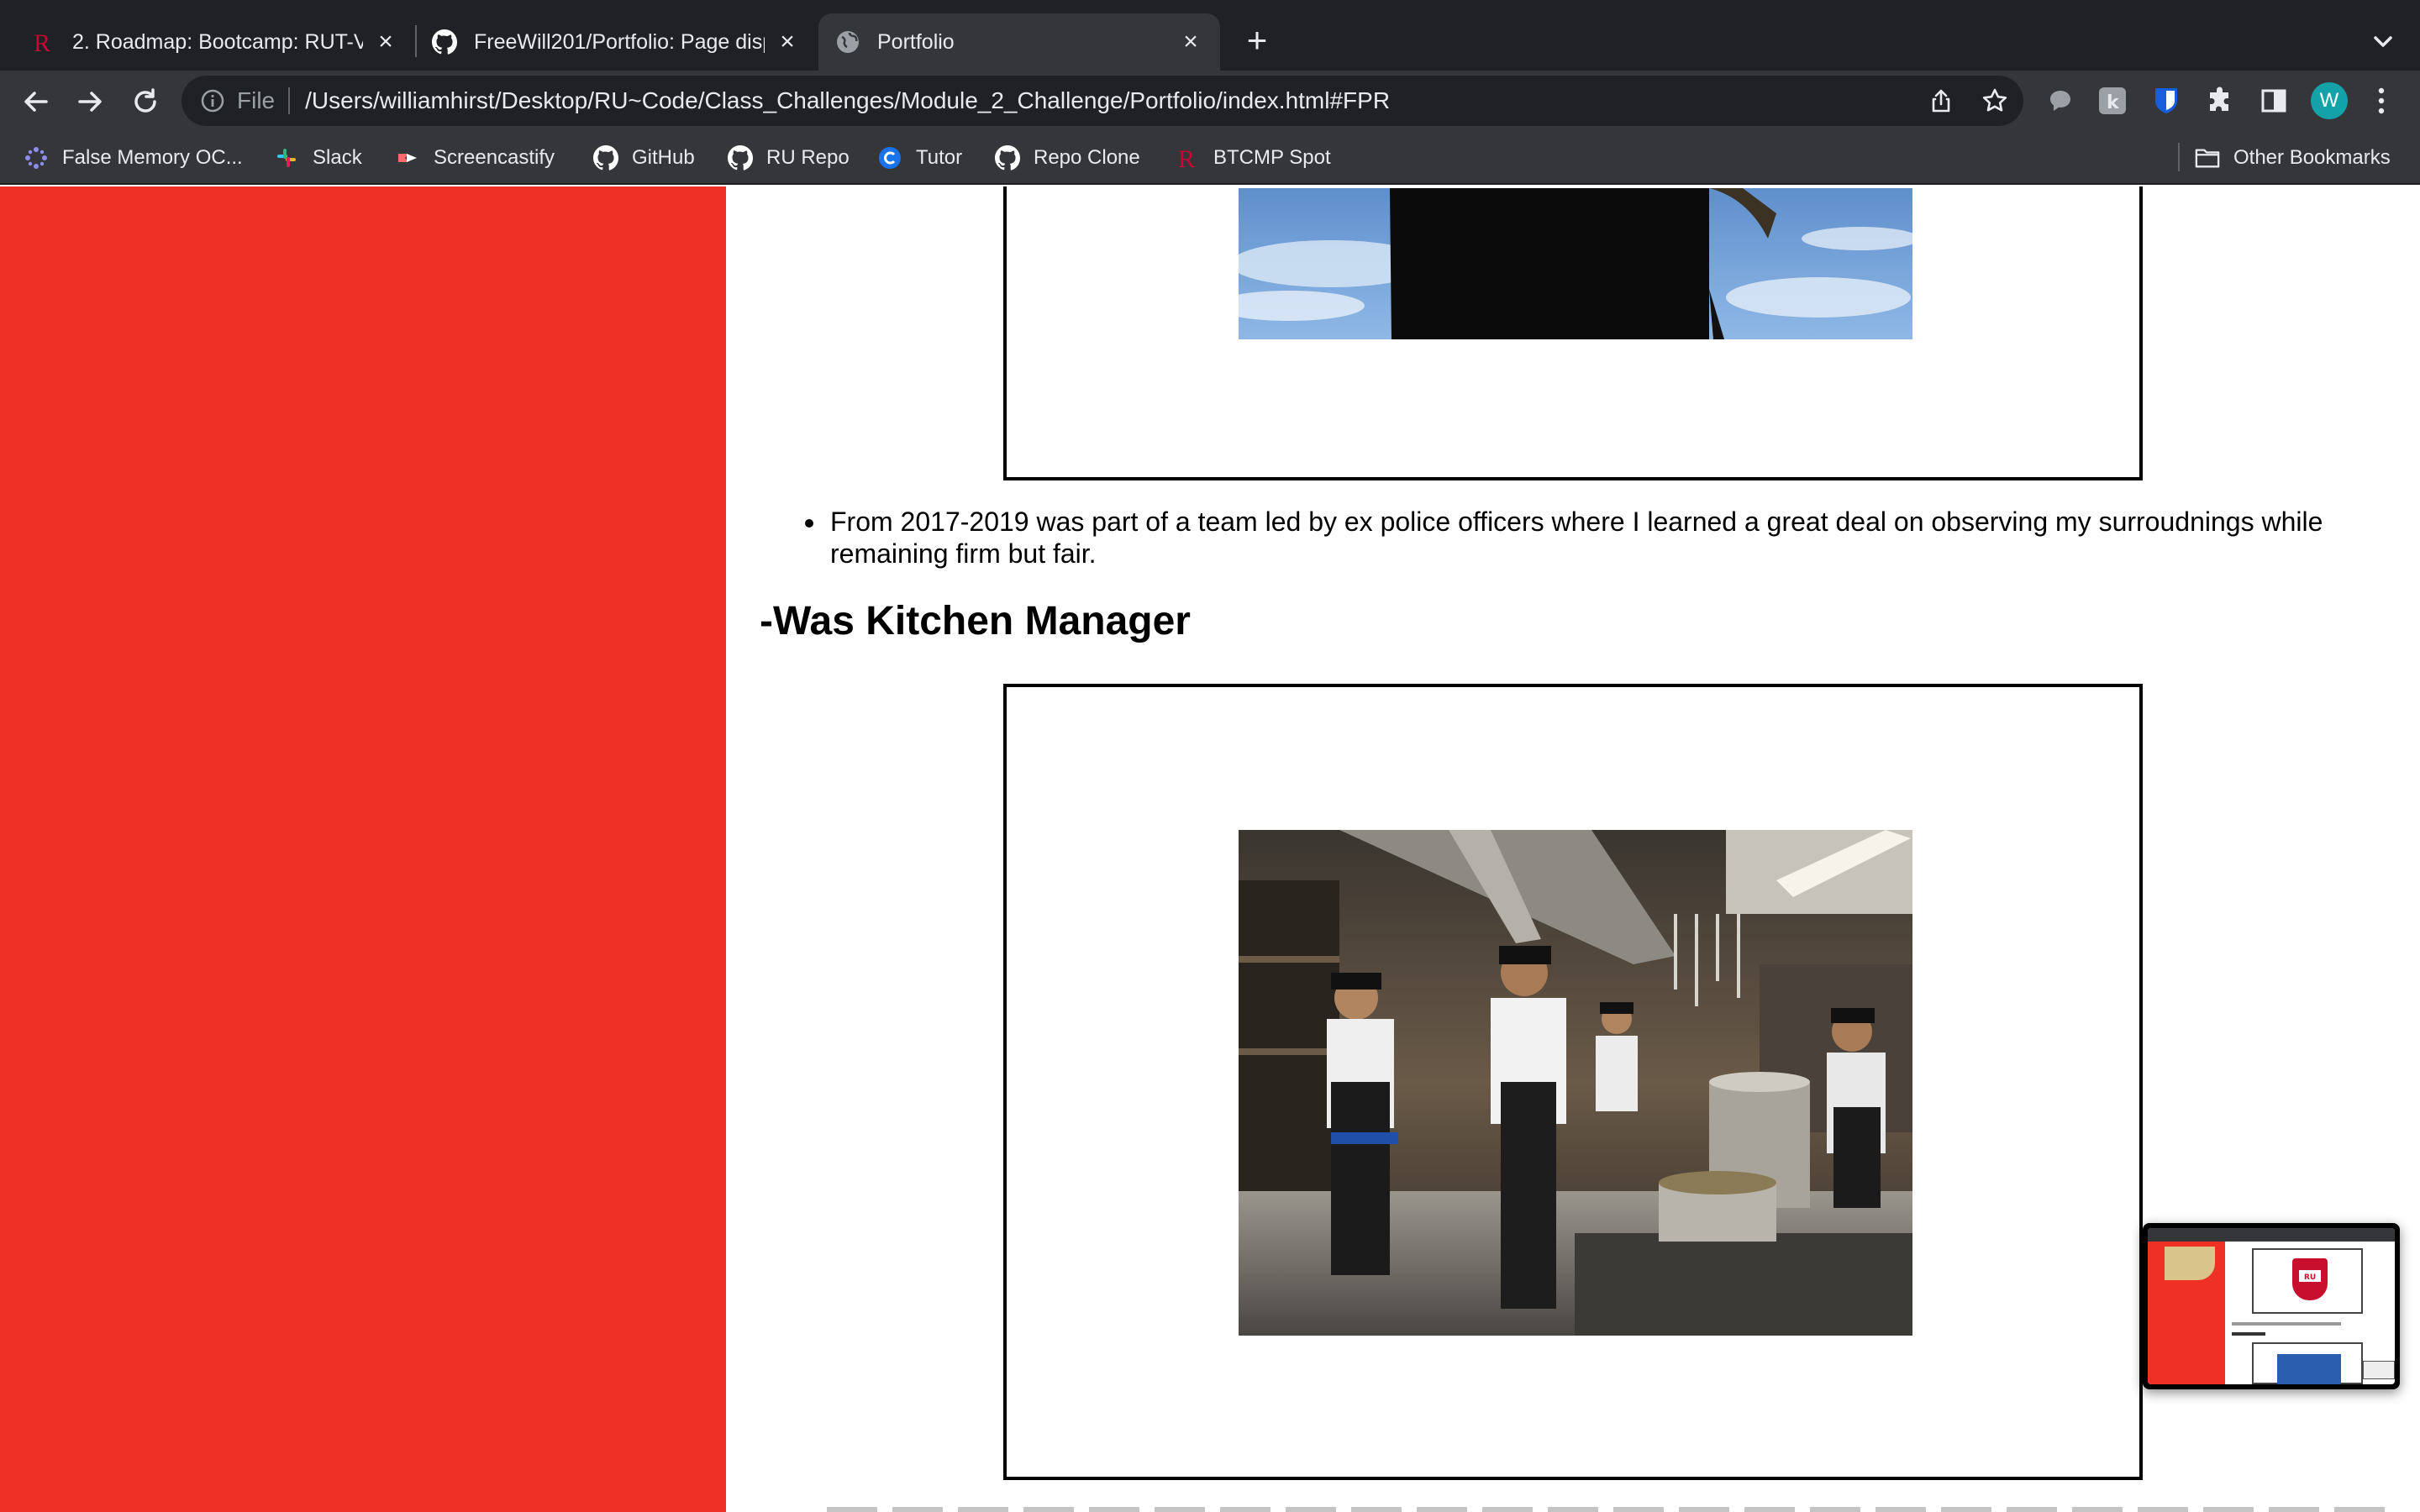 This screenshot has height=1512, width=2420. Describe the element at coordinates (407, 158) in the screenshot. I see `screencastify-icon` at that location.